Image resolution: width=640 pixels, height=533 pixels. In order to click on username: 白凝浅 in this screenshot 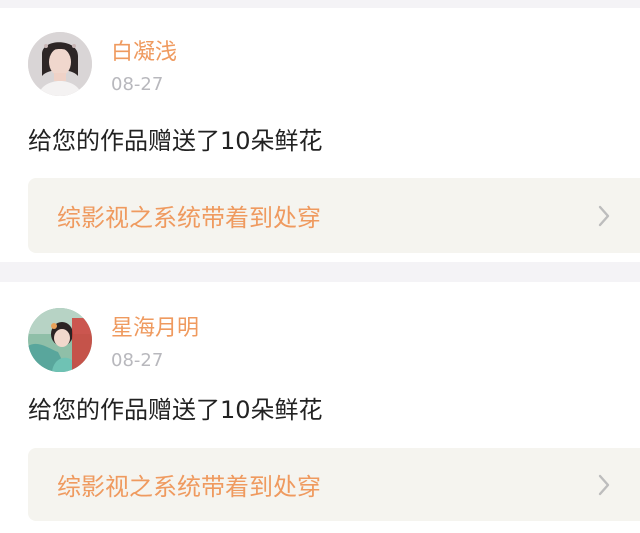, I will do `click(144, 53)`.